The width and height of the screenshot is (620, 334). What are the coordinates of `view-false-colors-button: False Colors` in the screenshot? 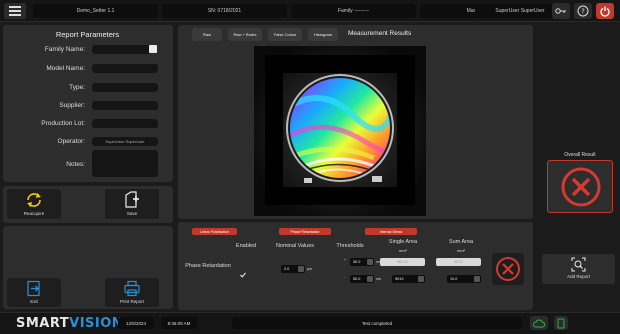 It's located at (285, 34).